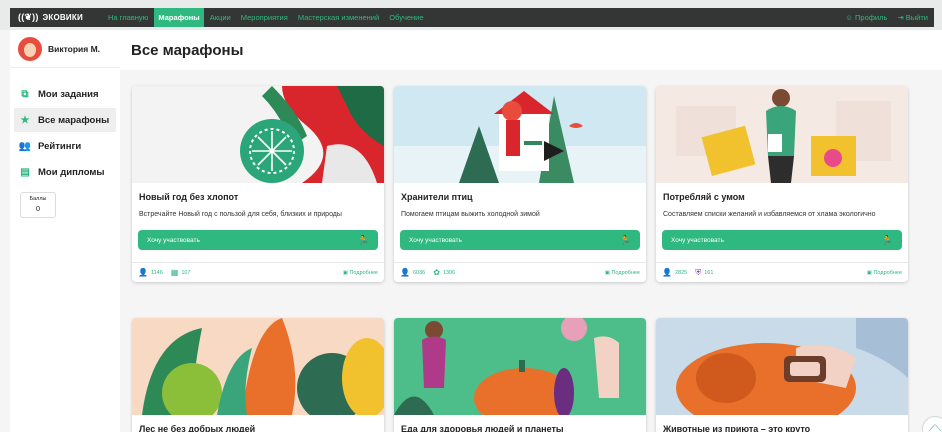 The height and width of the screenshot is (432, 942). I want to click on help-button: ⟋⟍, so click(932, 424).